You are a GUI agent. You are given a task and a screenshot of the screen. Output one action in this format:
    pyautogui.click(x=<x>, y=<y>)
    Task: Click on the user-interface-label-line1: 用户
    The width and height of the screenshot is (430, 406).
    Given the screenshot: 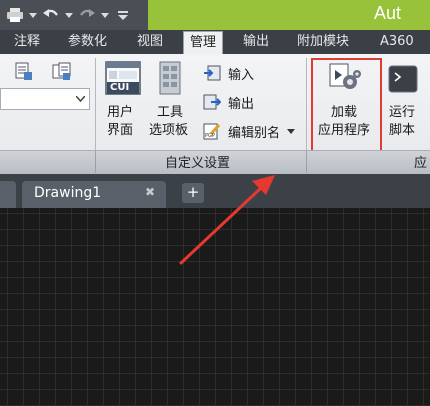 What is the action you would take?
    pyautogui.click(x=120, y=112)
    